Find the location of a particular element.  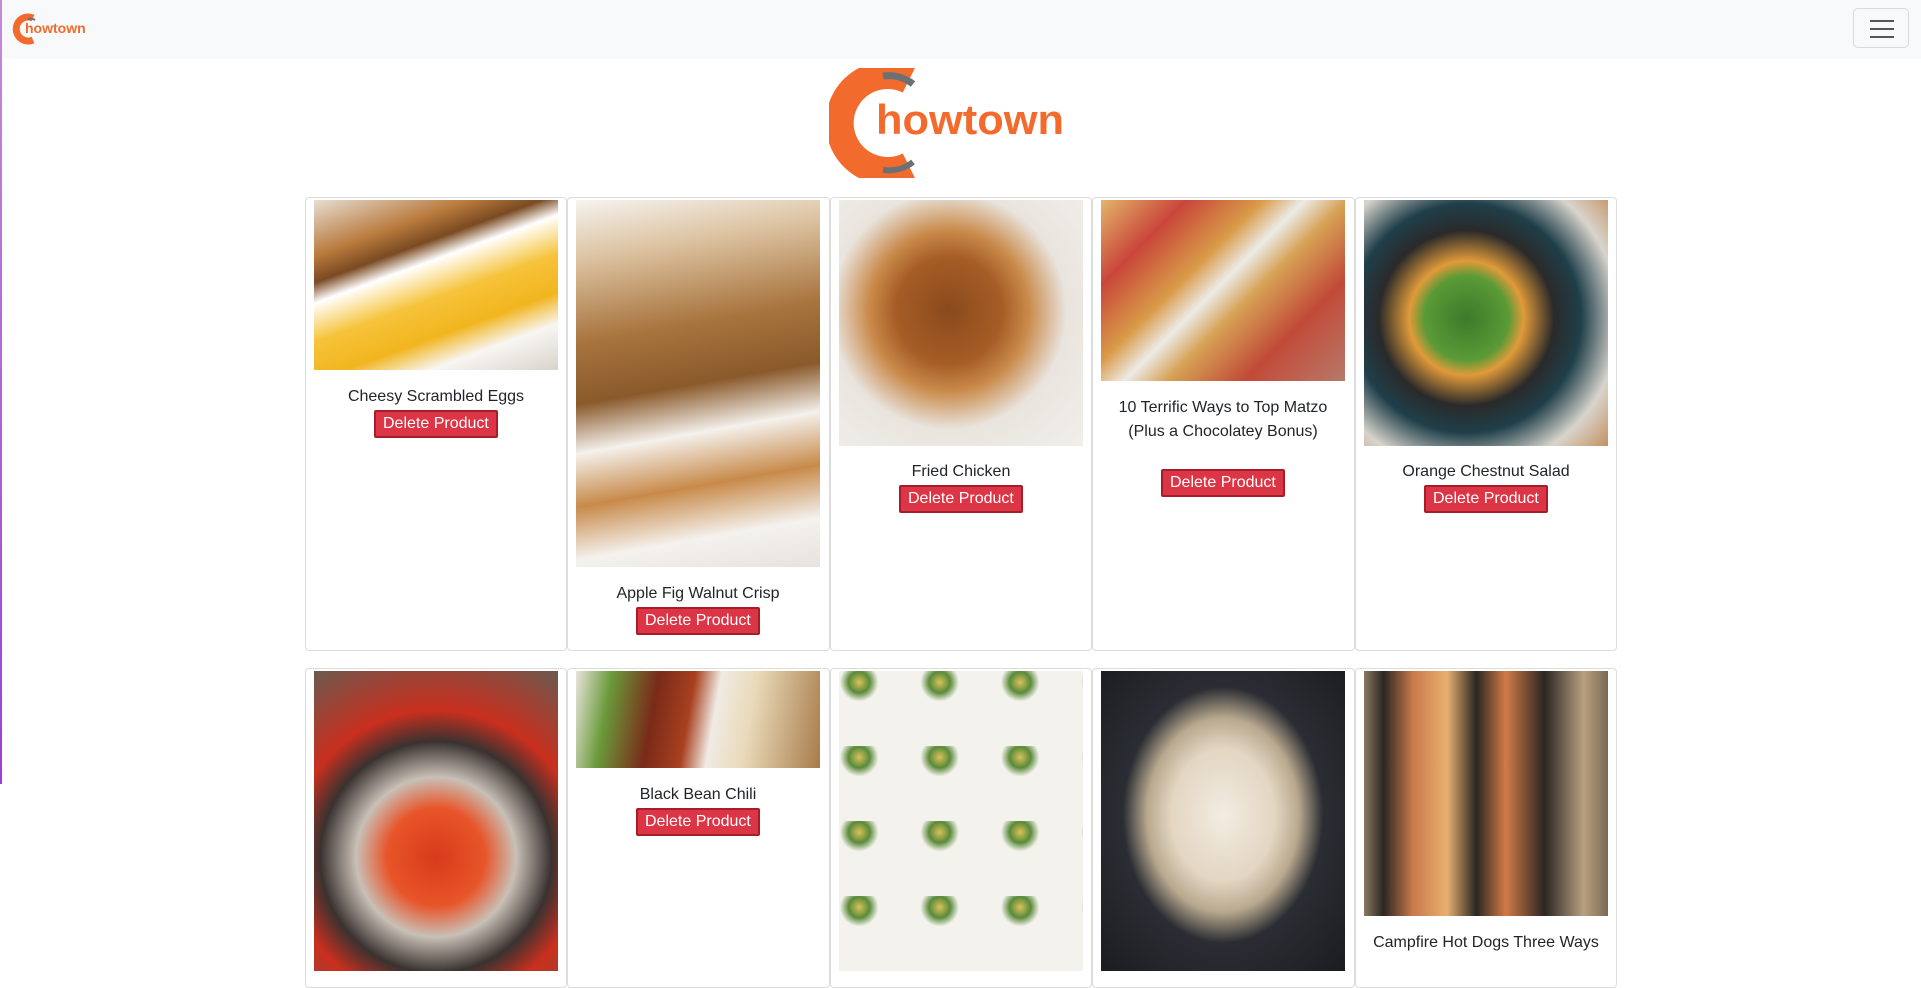

product-title: Orange Chestnut Salad is located at coordinates (1486, 471).